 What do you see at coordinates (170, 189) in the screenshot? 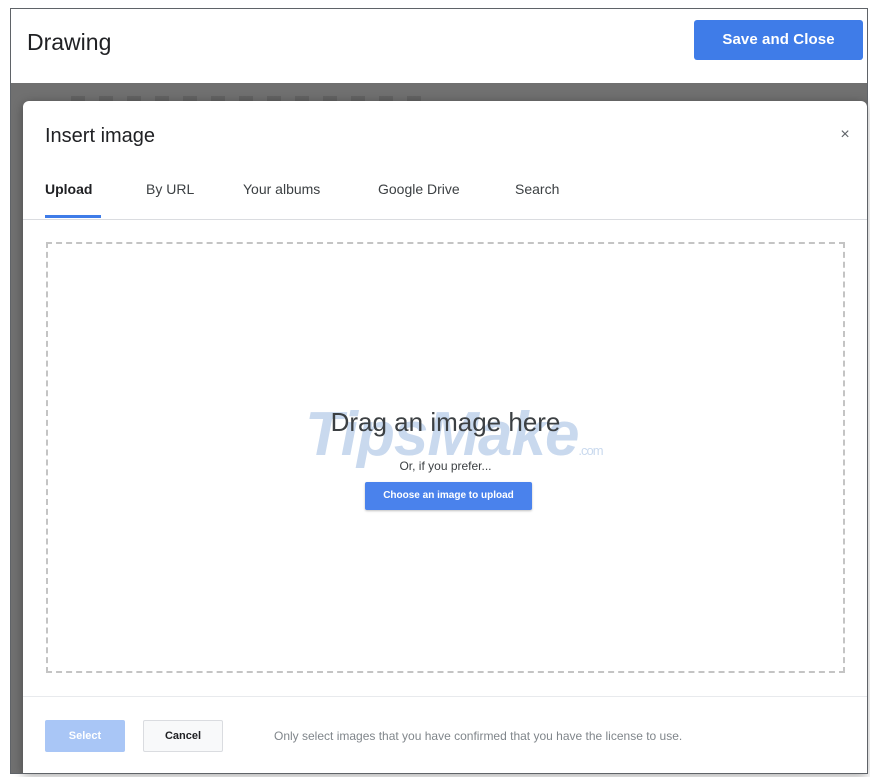
I see `tab-by-url: By URL` at bounding box center [170, 189].